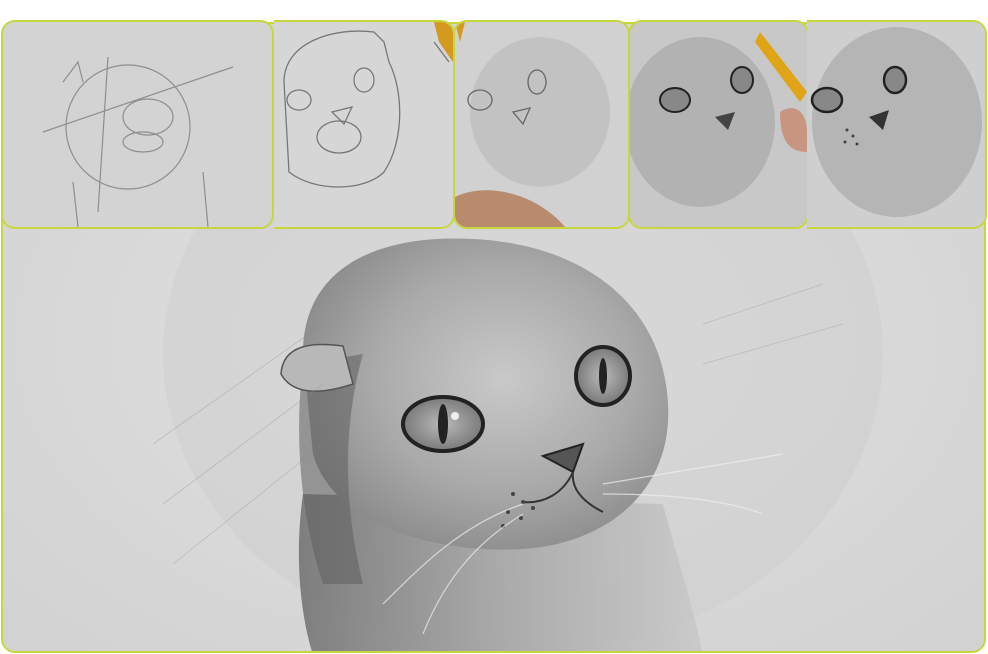 Image resolution: width=988 pixels, height=654 pixels. I want to click on cat-sketch-outline, so click(137, 124).